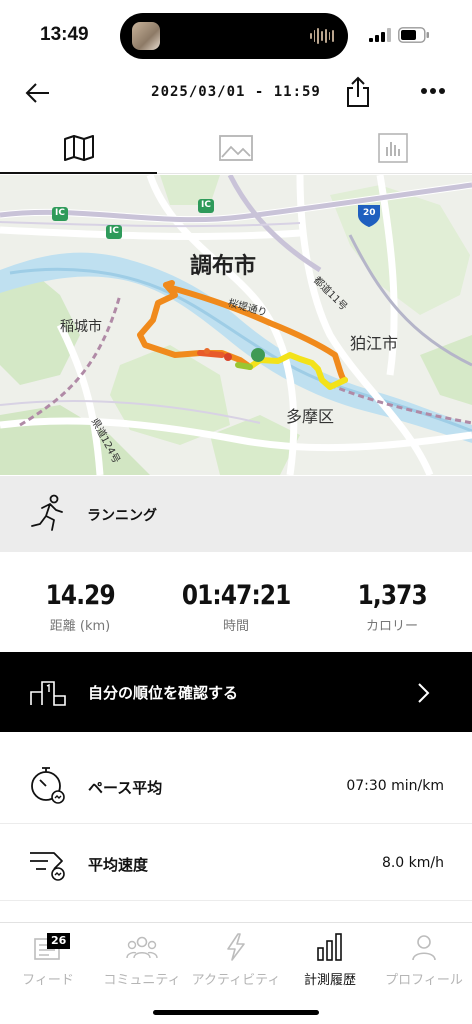 This screenshot has width=472, height=1024. I want to click on duration-value: 01:47:21, so click(236, 595).